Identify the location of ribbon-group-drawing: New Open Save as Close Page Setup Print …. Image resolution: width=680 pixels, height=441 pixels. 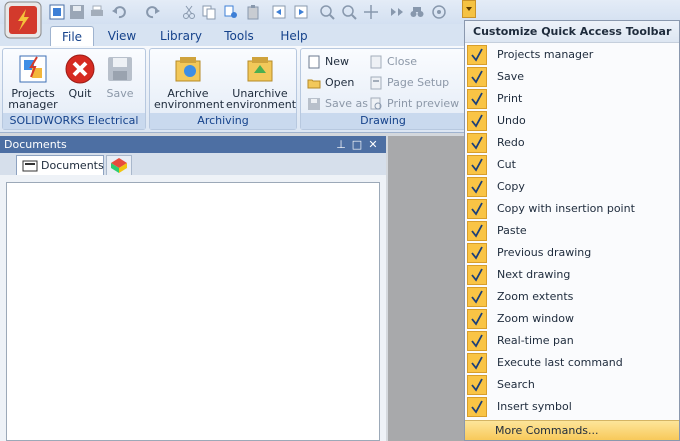
(383, 89).